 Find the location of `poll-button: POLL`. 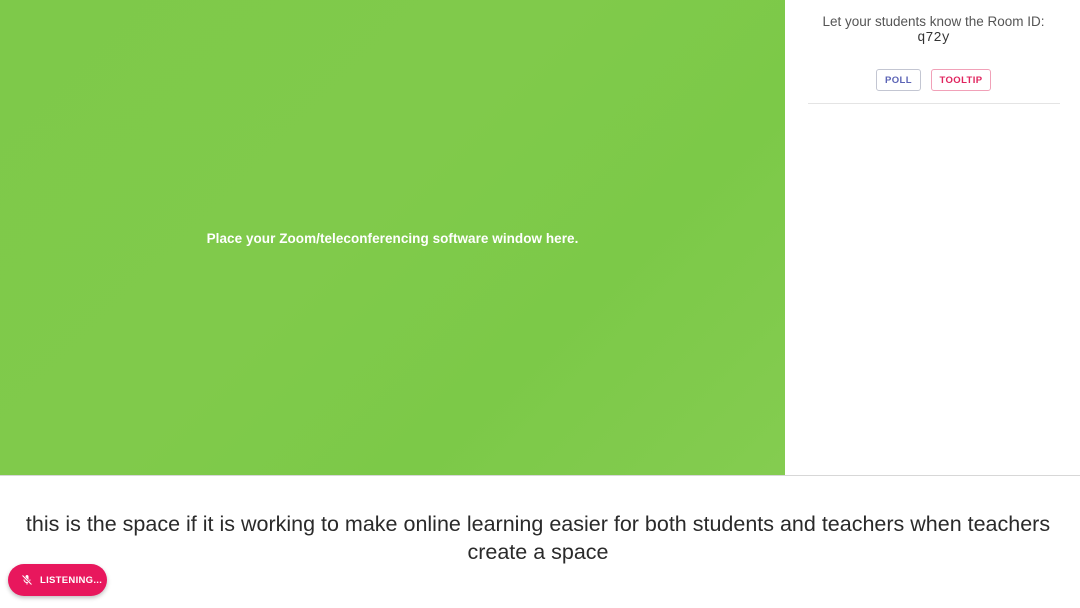

poll-button: POLL is located at coordinates (898, 80).